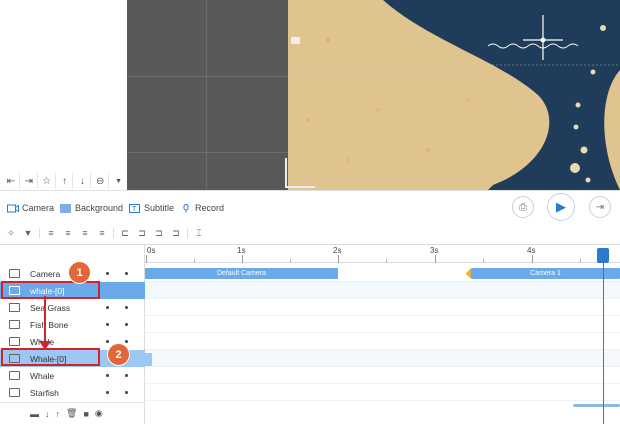 This screenshot has width=620, height=424. I want to click on split-icon: ⌶, so click(199, 233).